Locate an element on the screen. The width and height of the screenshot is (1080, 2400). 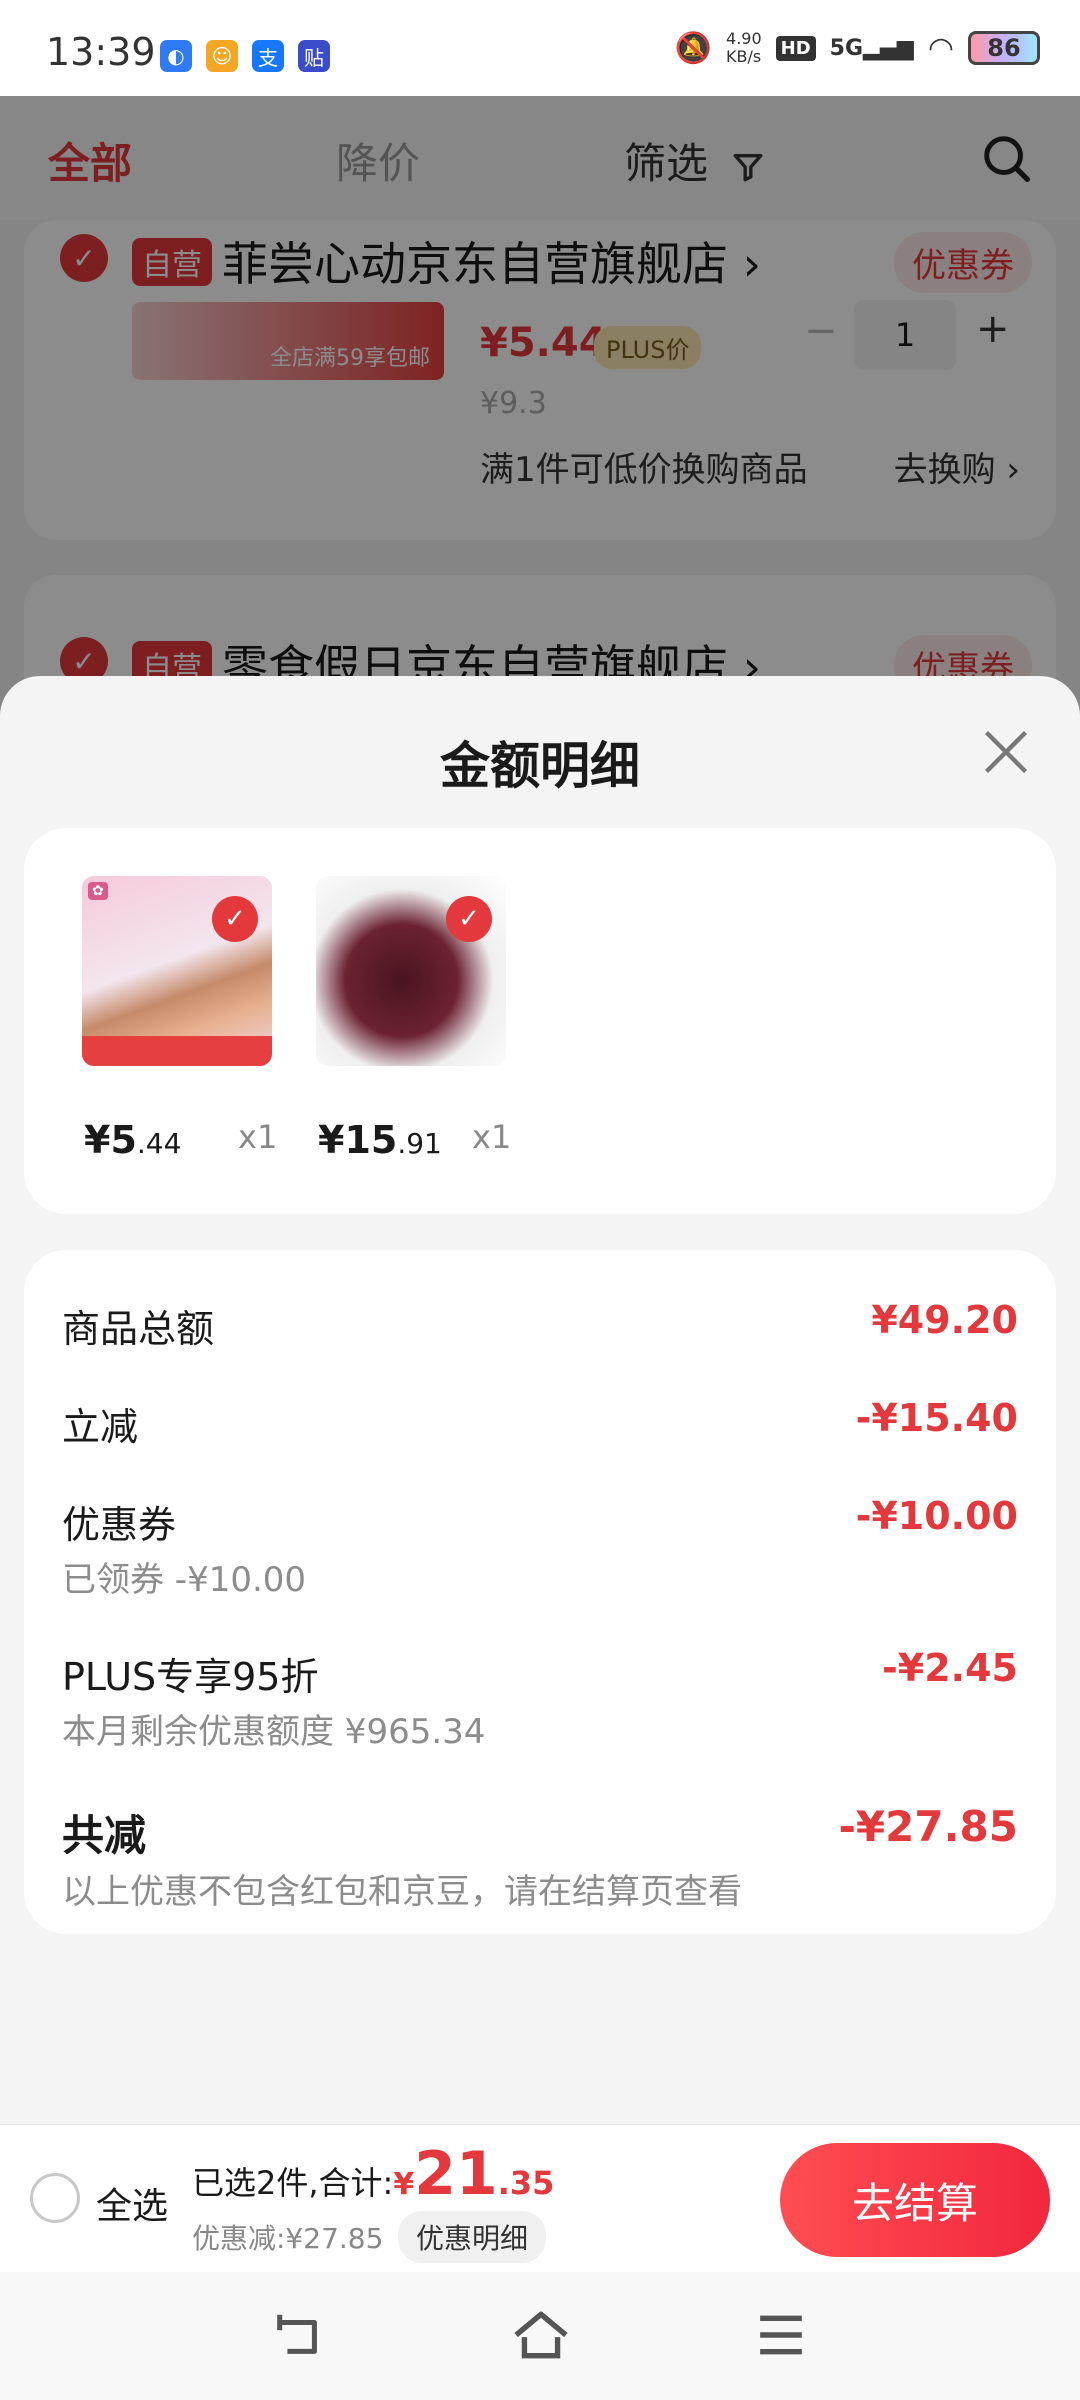
total-line: 已选2件,合计: ¥ 21 .35 is located at coordinates (373, 2174).